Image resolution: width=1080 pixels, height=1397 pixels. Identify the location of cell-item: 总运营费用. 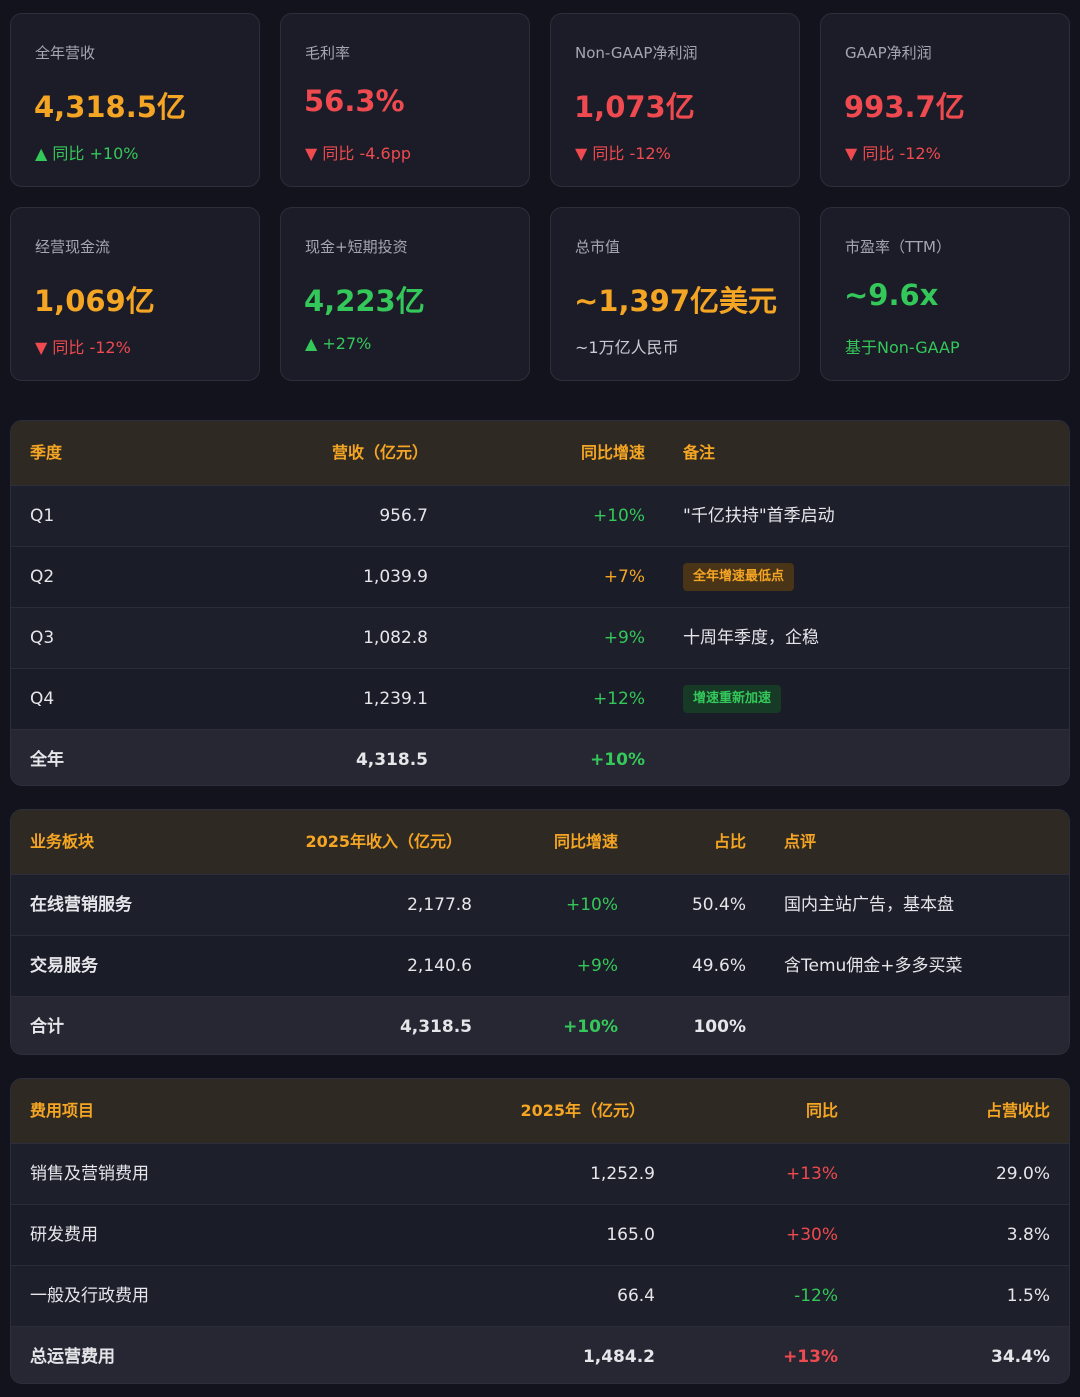
(72, 1357).